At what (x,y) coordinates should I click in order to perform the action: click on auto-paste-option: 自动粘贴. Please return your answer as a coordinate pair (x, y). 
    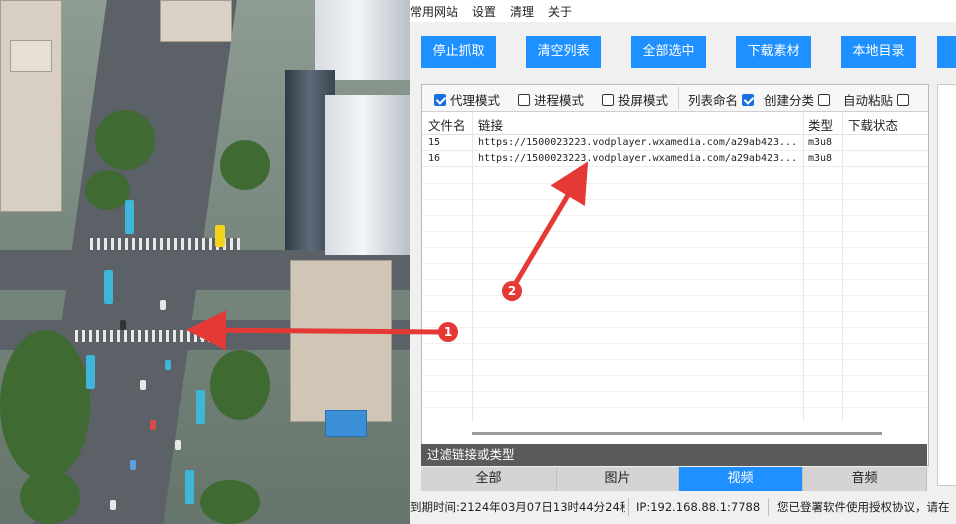
    Looking at the image, I should click on (876, 99).